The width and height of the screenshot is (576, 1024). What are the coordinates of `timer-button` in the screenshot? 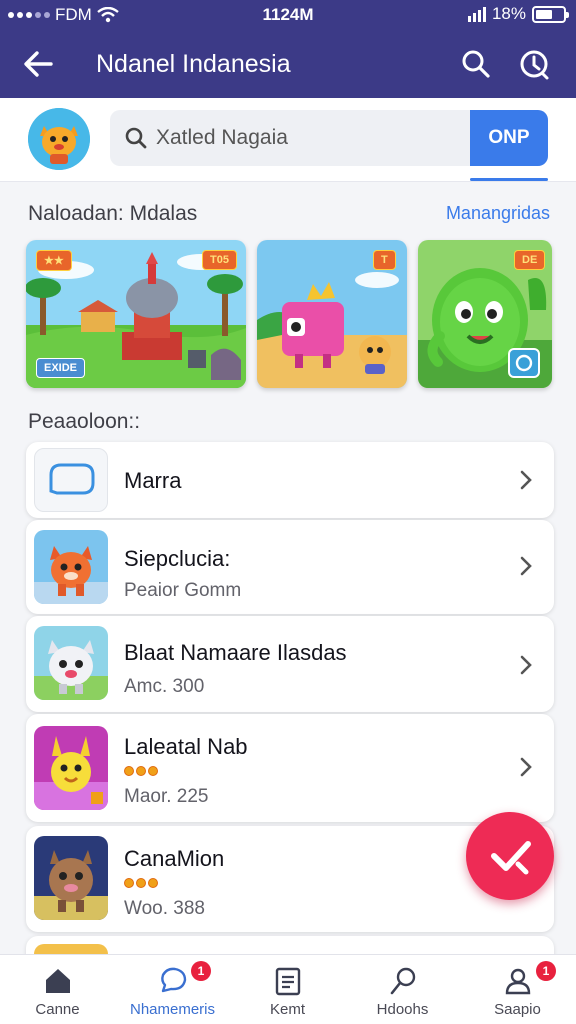 It's located at (534, 64).